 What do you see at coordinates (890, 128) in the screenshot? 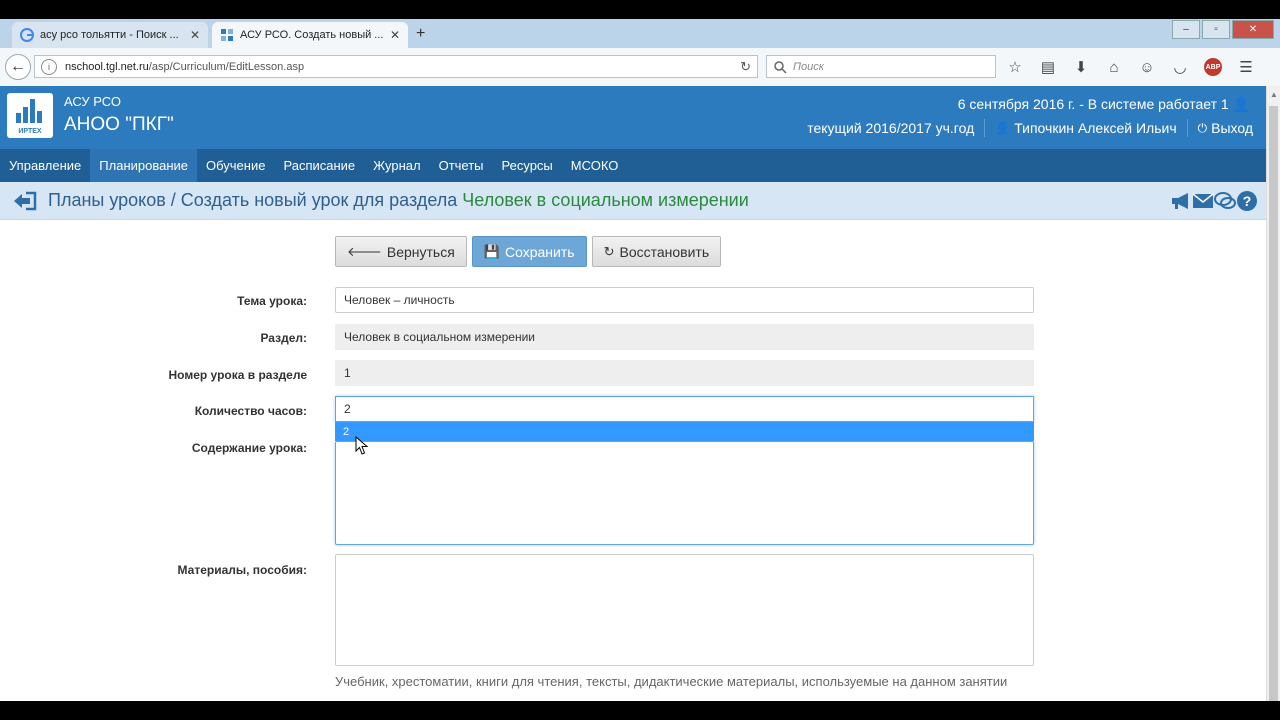
I see `school-year: текущий 2016/2017 уч.год` at bounding box center [890, 128].